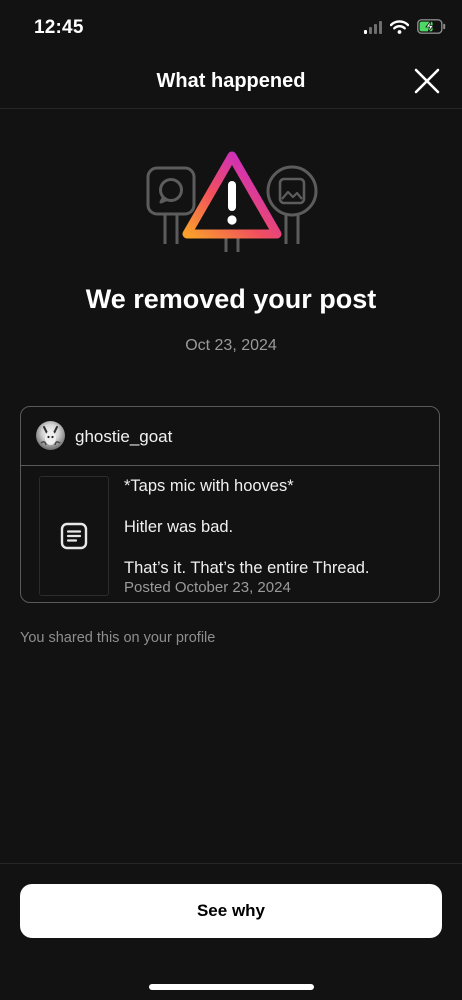 This screenshot has width=462, height=1000. What do you see at coordinates (231, 81) in the screenshot?
I see `page-title: What happened` at bounding box center [231, 81].